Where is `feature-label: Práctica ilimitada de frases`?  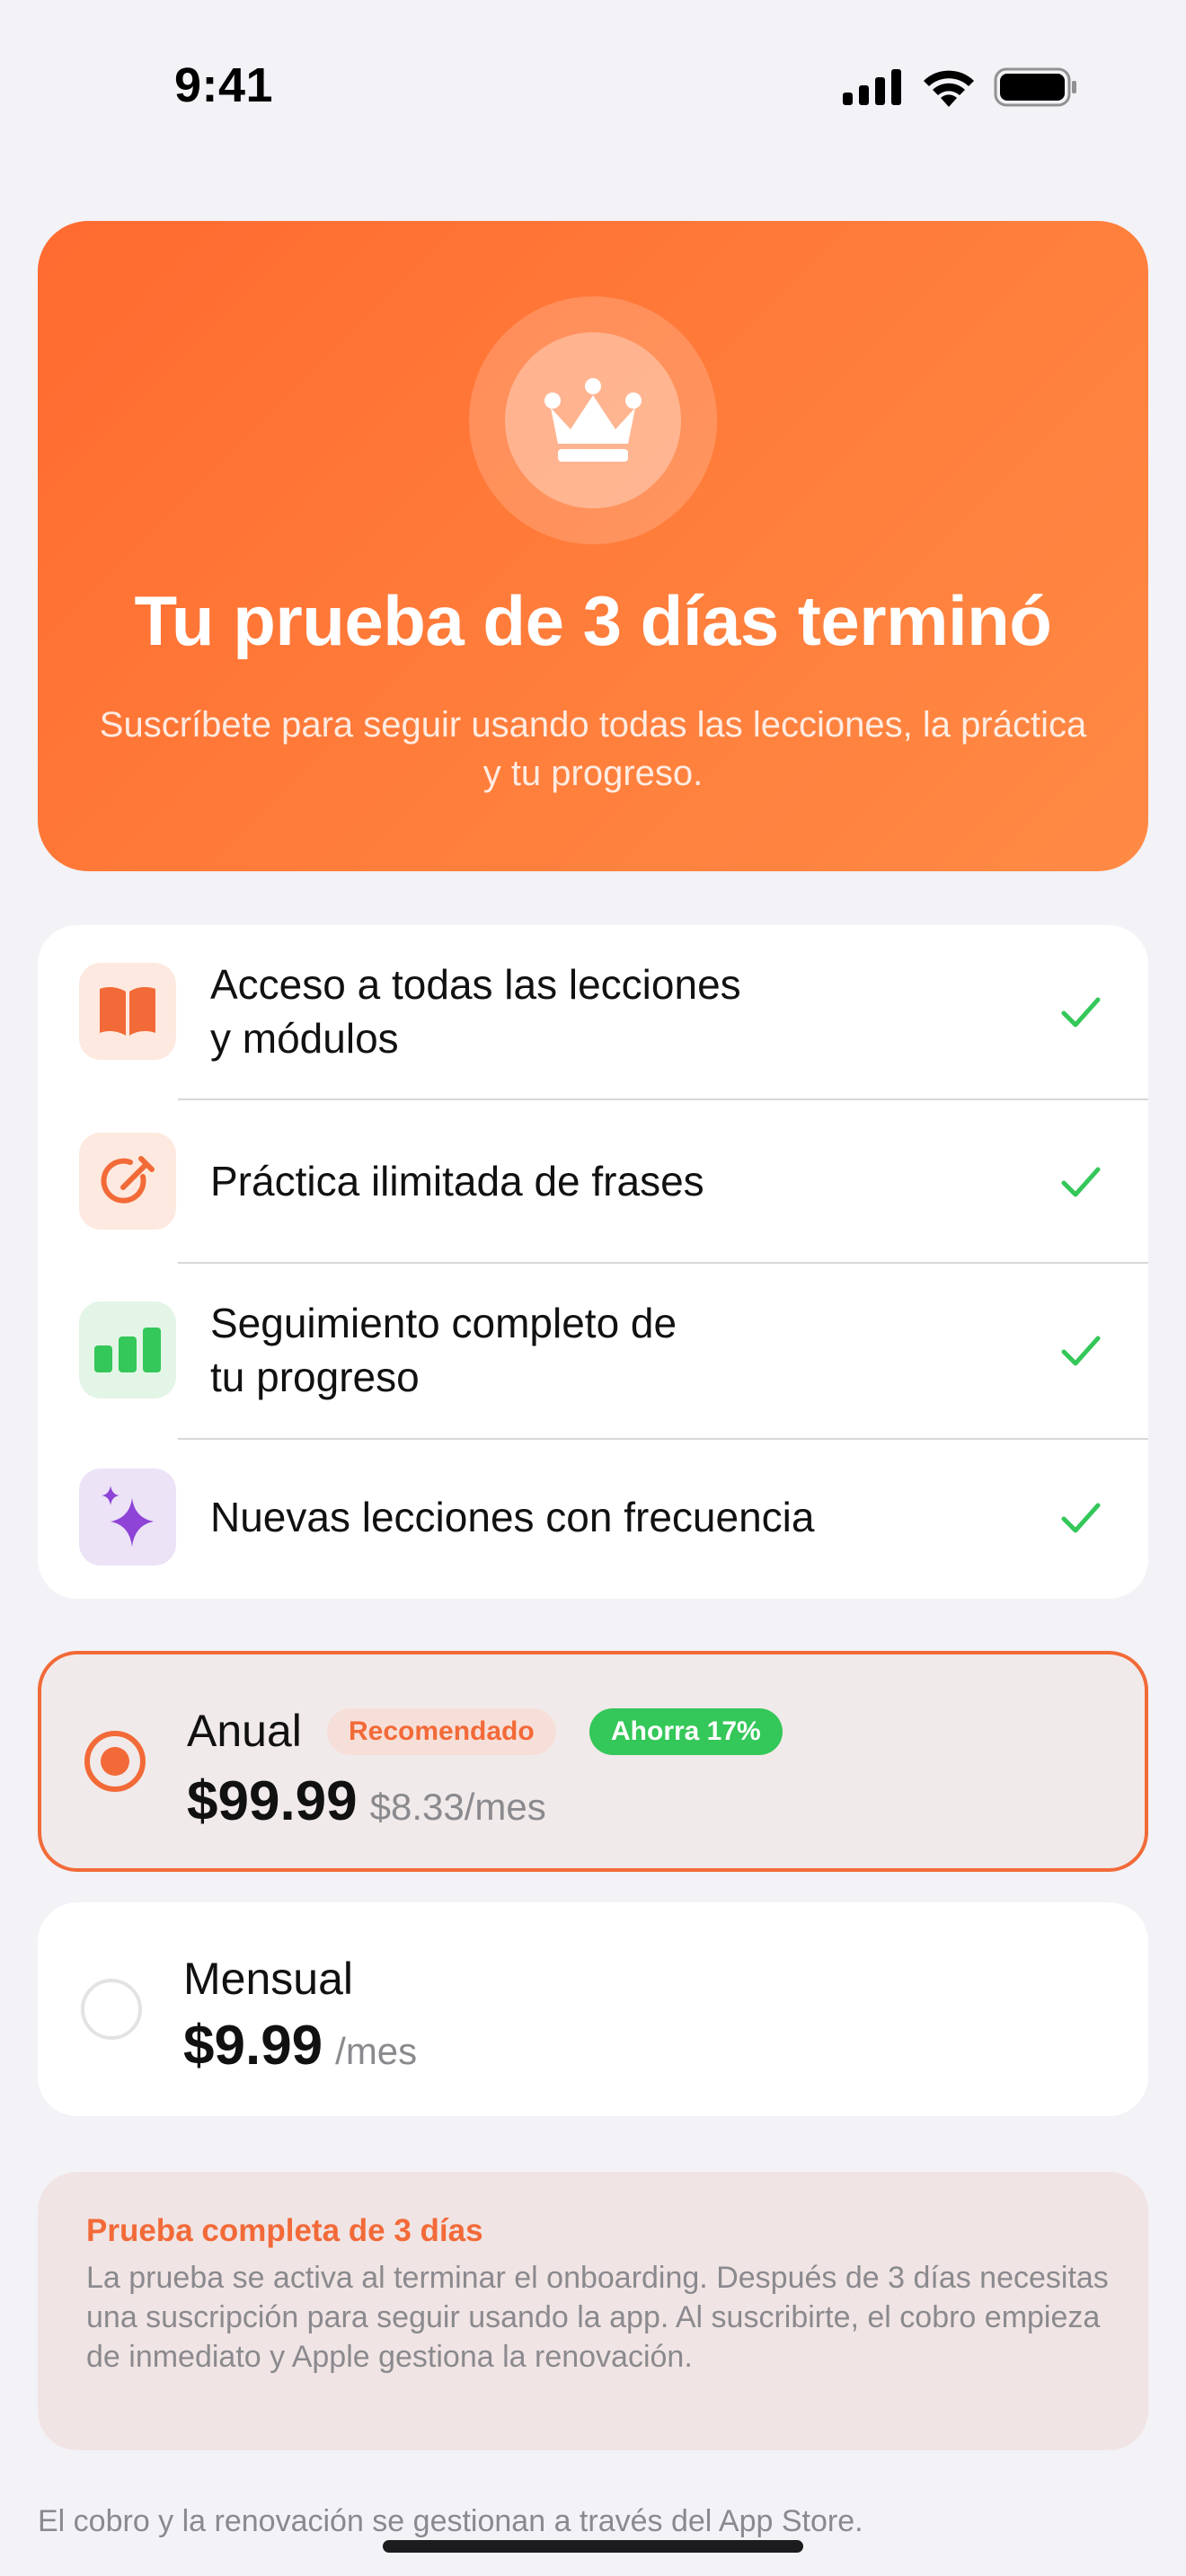 feature-label: Práctica ilimitada de frases is located at coordinates (457, 1181).